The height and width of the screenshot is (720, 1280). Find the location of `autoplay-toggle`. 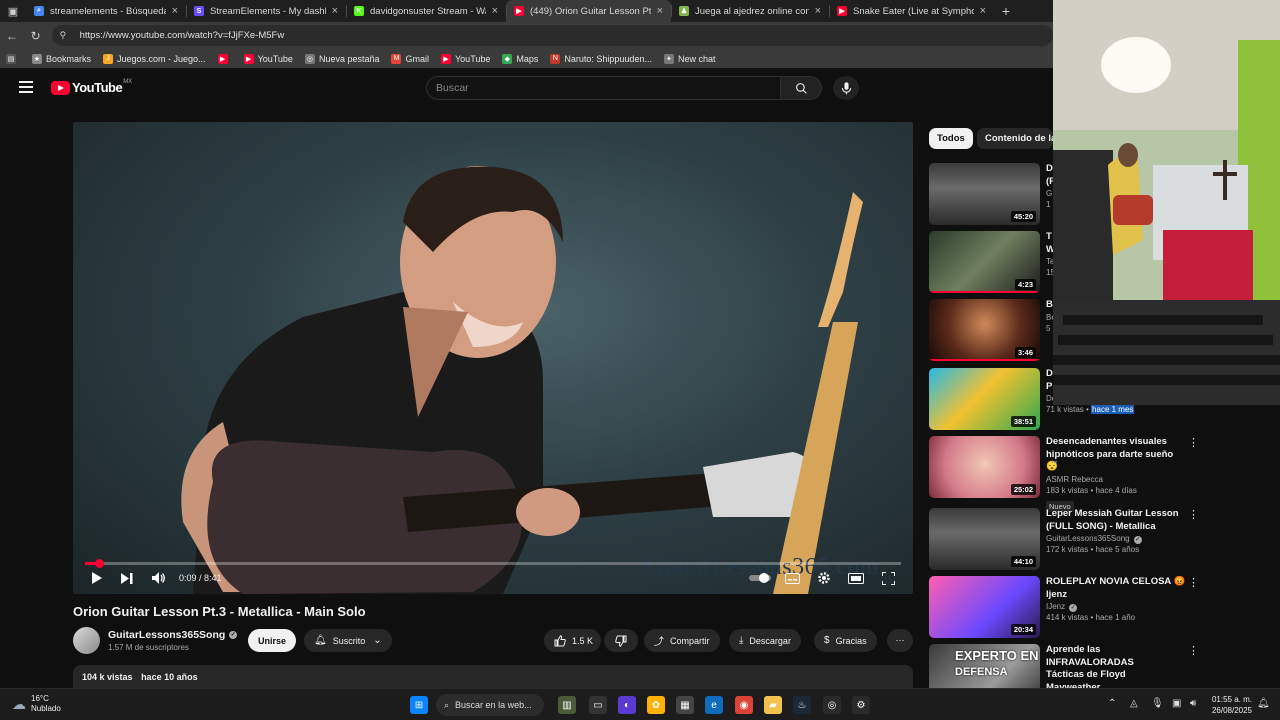

autoplay-toggle is located at coordinates (760, 578).